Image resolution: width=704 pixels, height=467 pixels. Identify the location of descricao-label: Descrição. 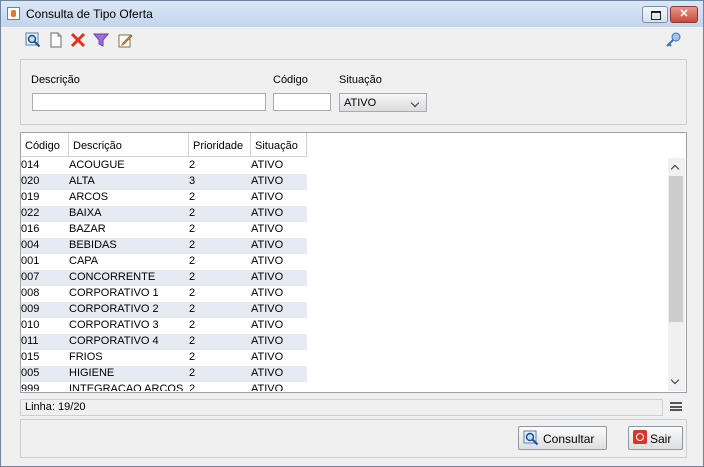
(55, 80).